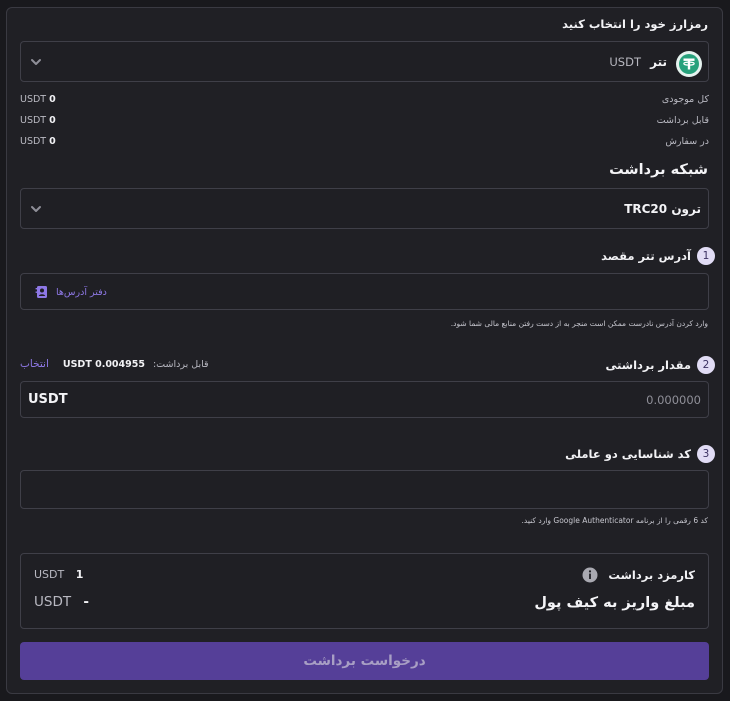 This screenshot has height=701, width=730. I want to click on amount-placeholder: 0.000000, so click(673, 400).